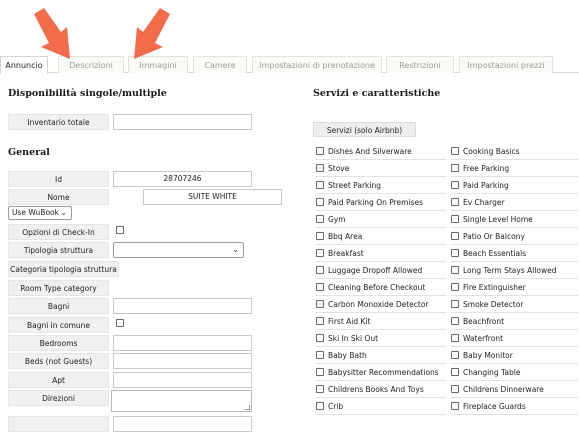 The image size is (579, 432). What do you see at coordinates (29, 152) in the screenshot?
I see `general-heading: General` at bounding box center [29, 152].